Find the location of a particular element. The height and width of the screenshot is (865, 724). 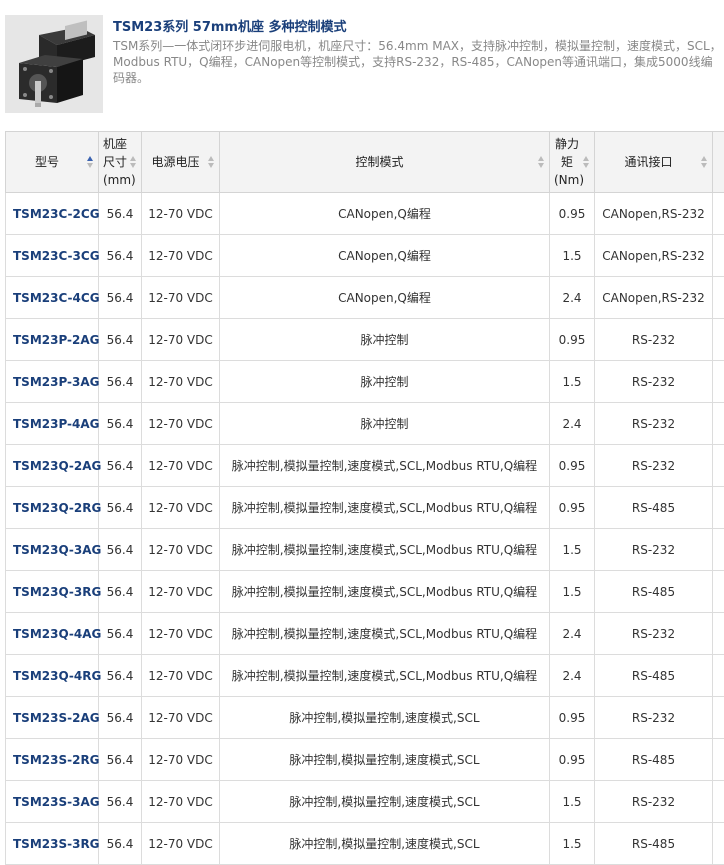

cell-model: TSM23Q-4RG is located at coordinates (53, 675).